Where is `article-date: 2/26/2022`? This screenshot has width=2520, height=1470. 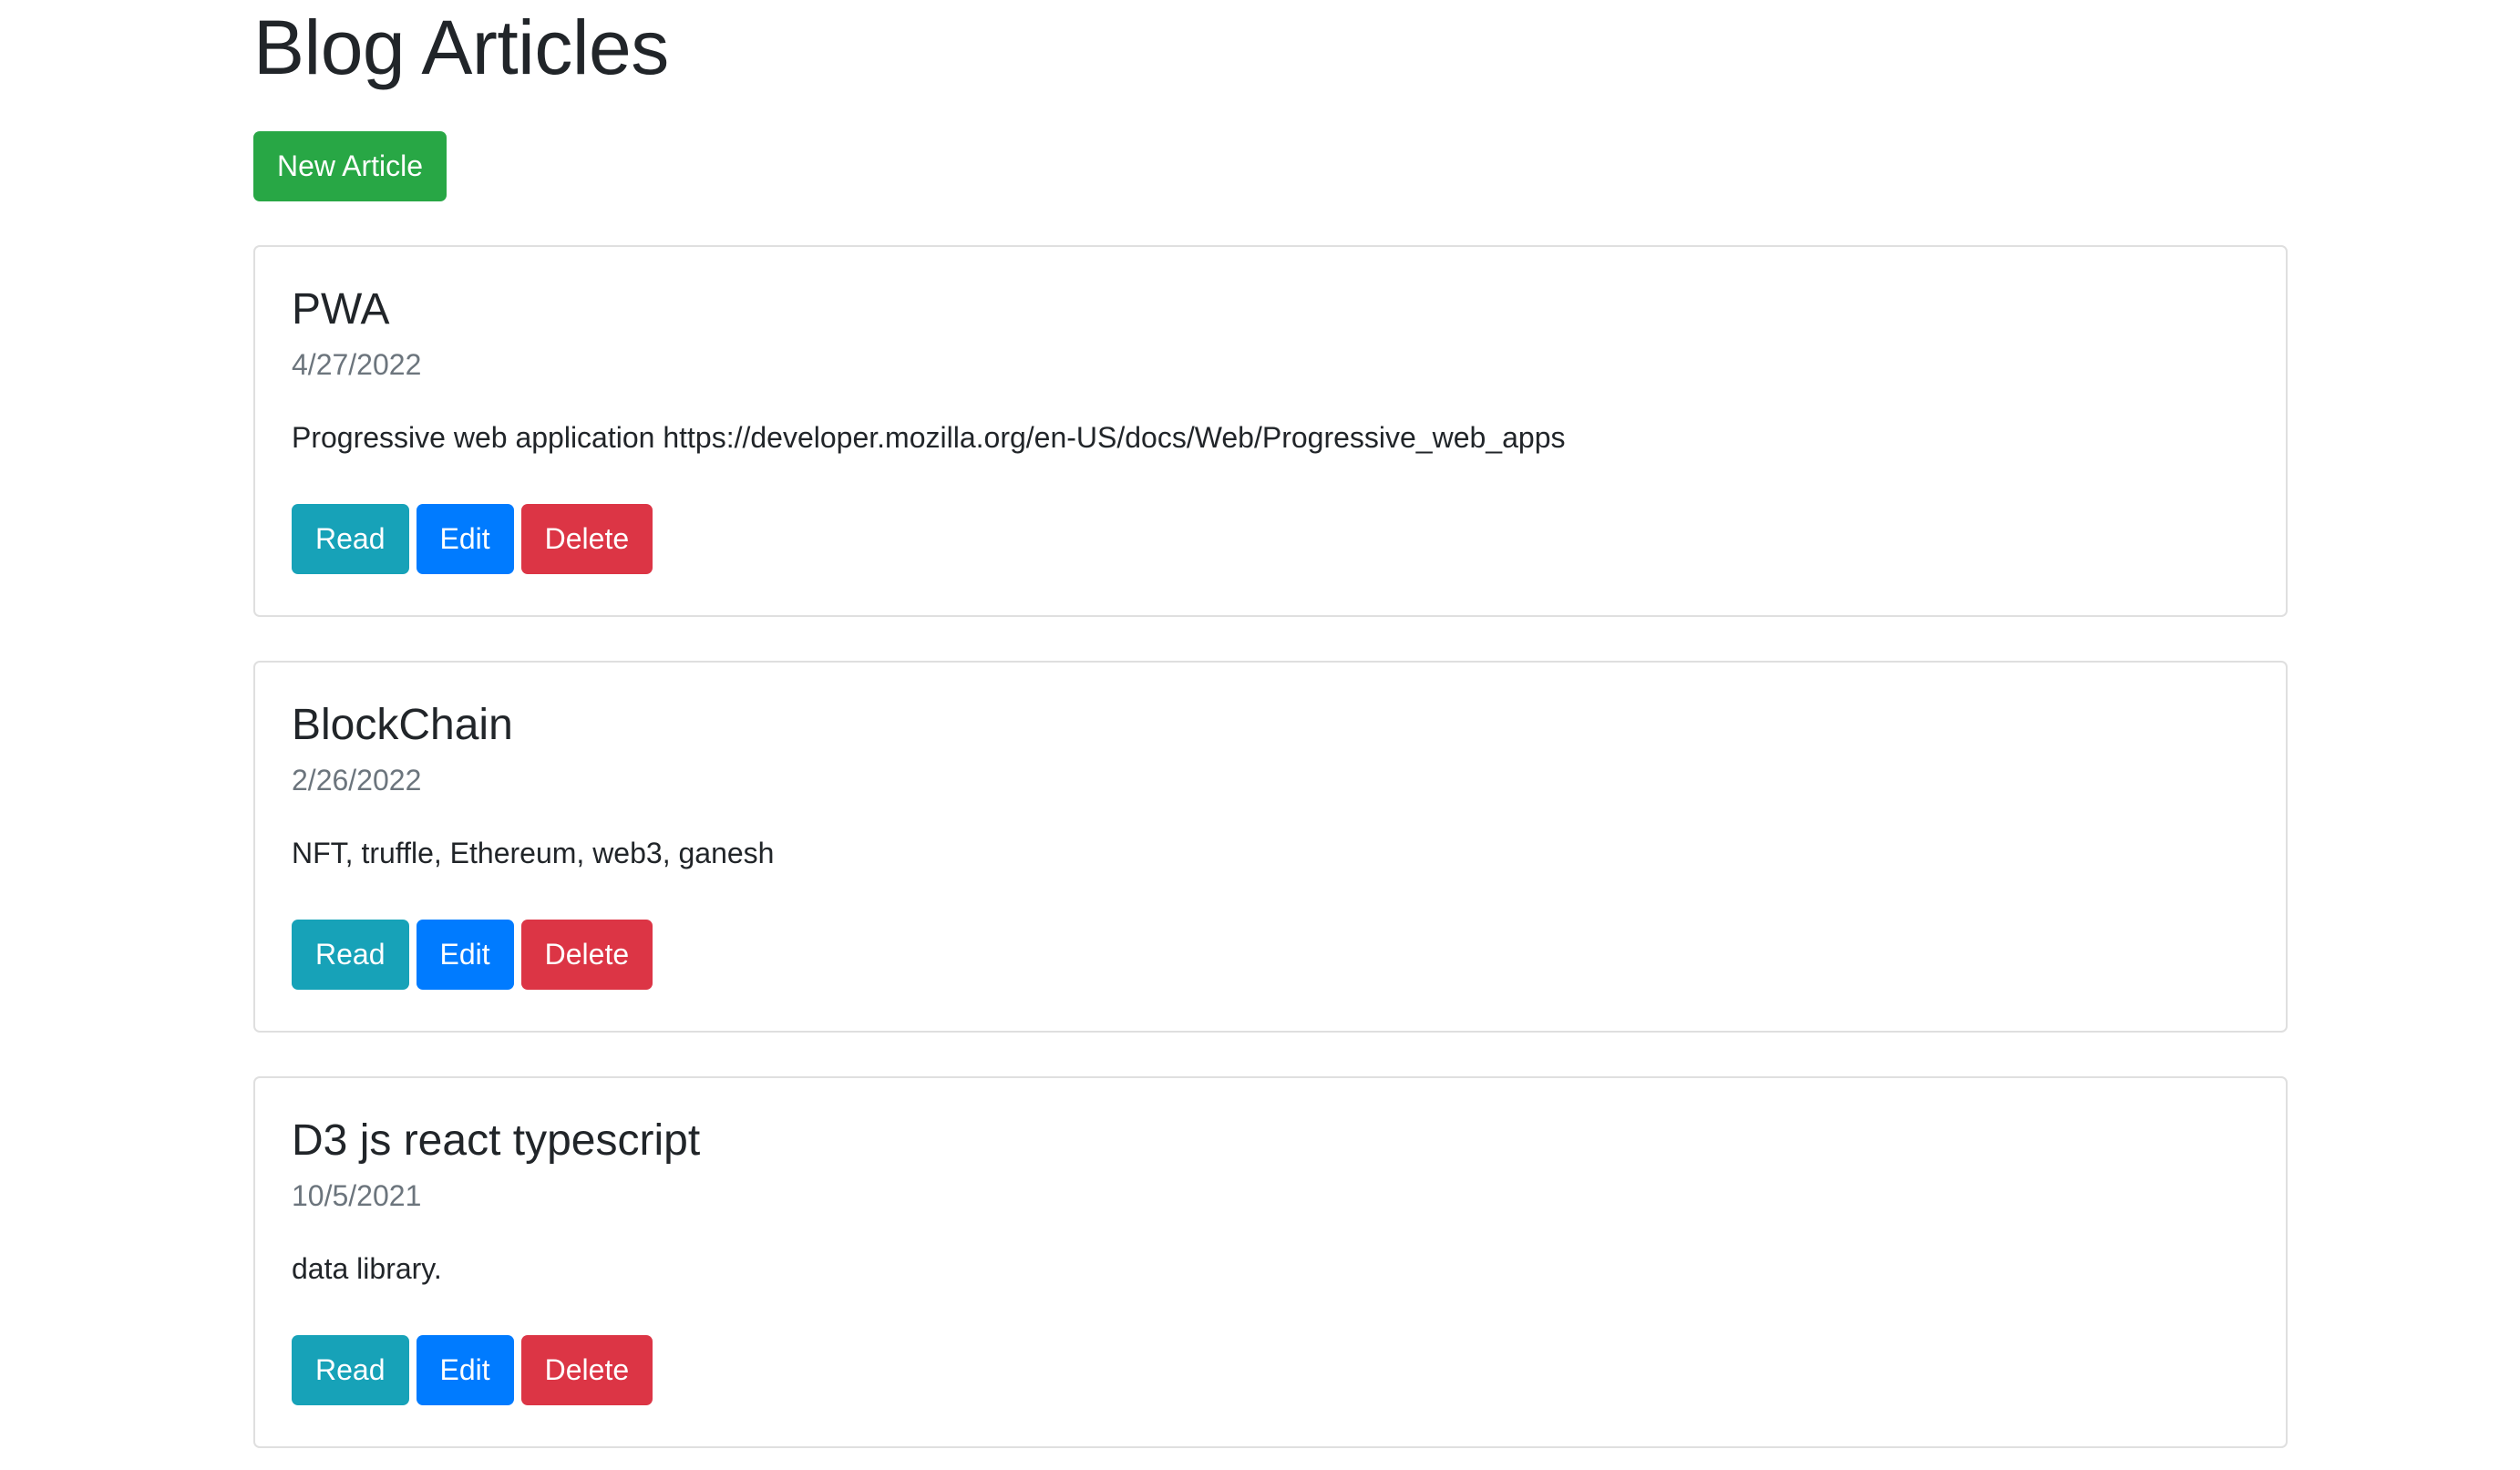
article-date: 2/26/2022 is located at coordinates (357, 780).